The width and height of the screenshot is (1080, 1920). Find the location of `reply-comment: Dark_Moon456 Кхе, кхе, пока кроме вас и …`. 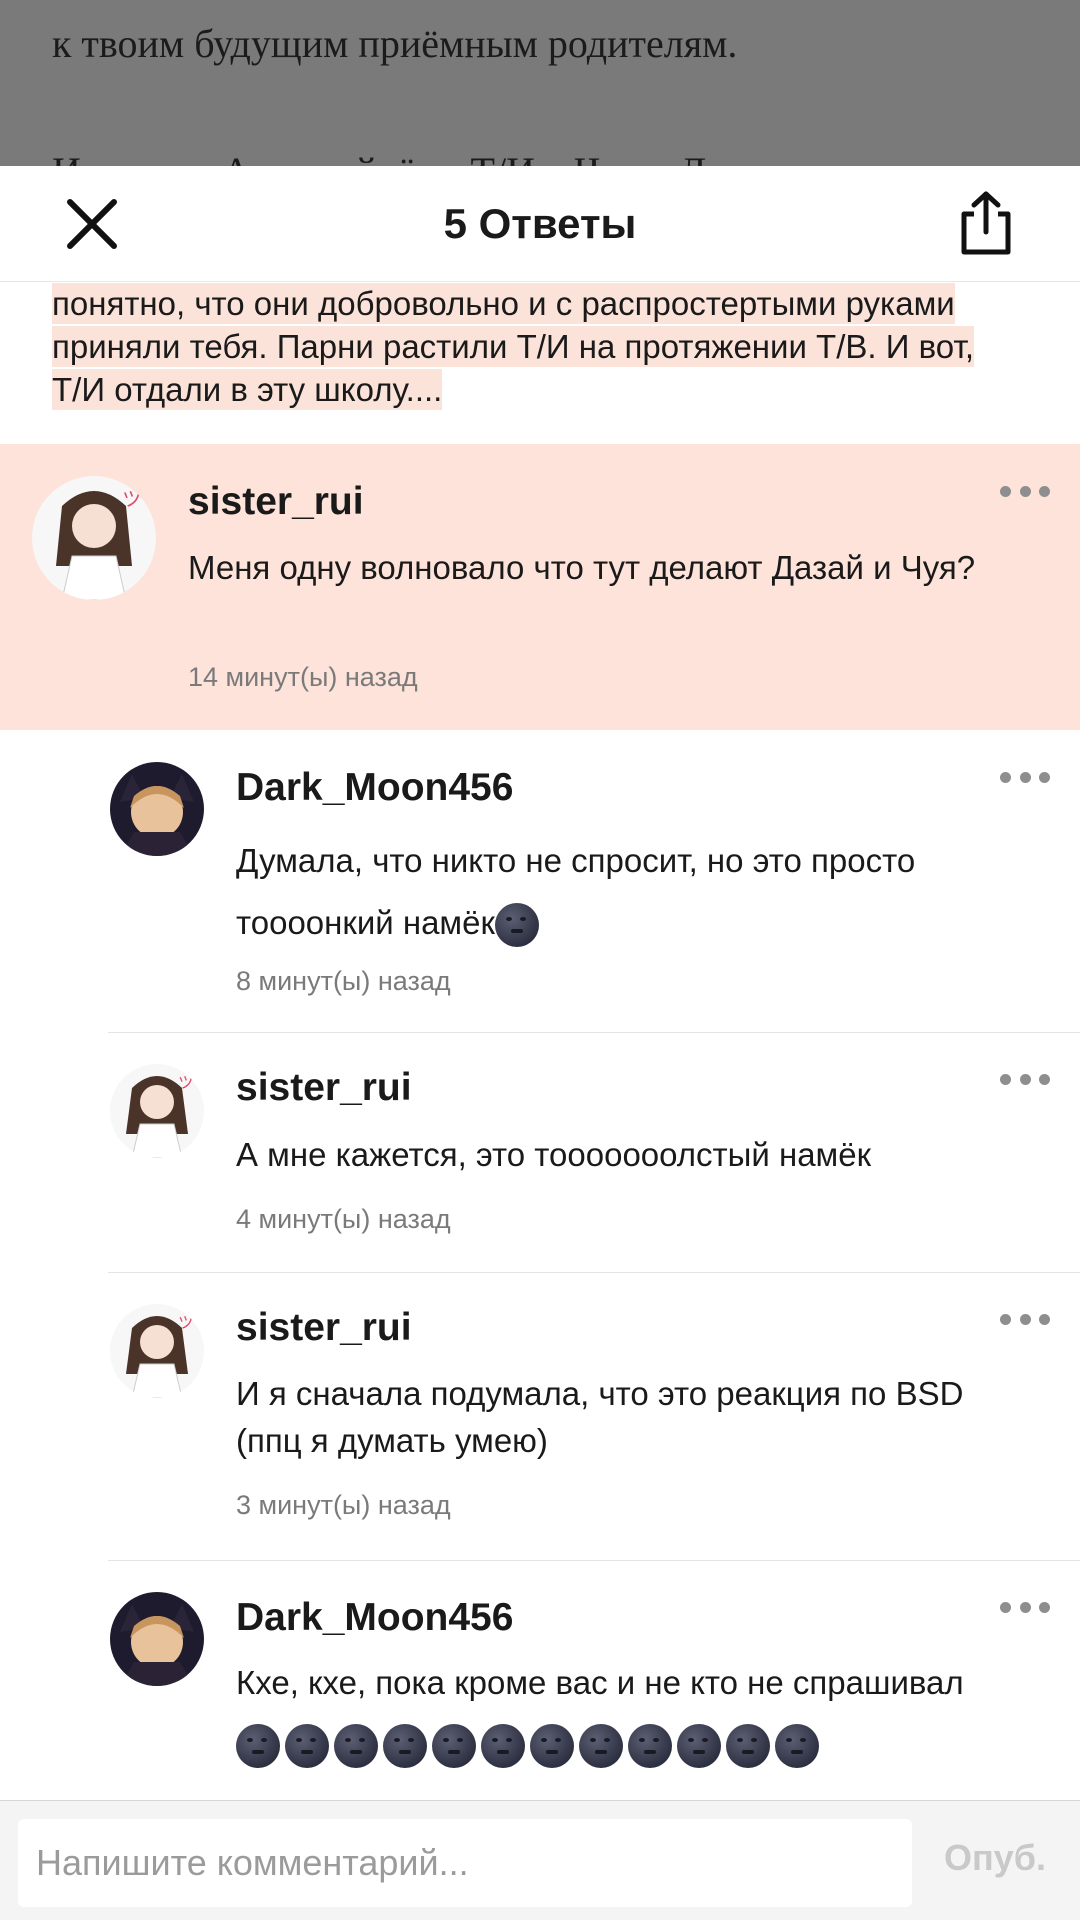

reply-comment: Dark_Moon456 Кхе, кхе, пока кроме вас и … is located at coordinates (540, 1680).